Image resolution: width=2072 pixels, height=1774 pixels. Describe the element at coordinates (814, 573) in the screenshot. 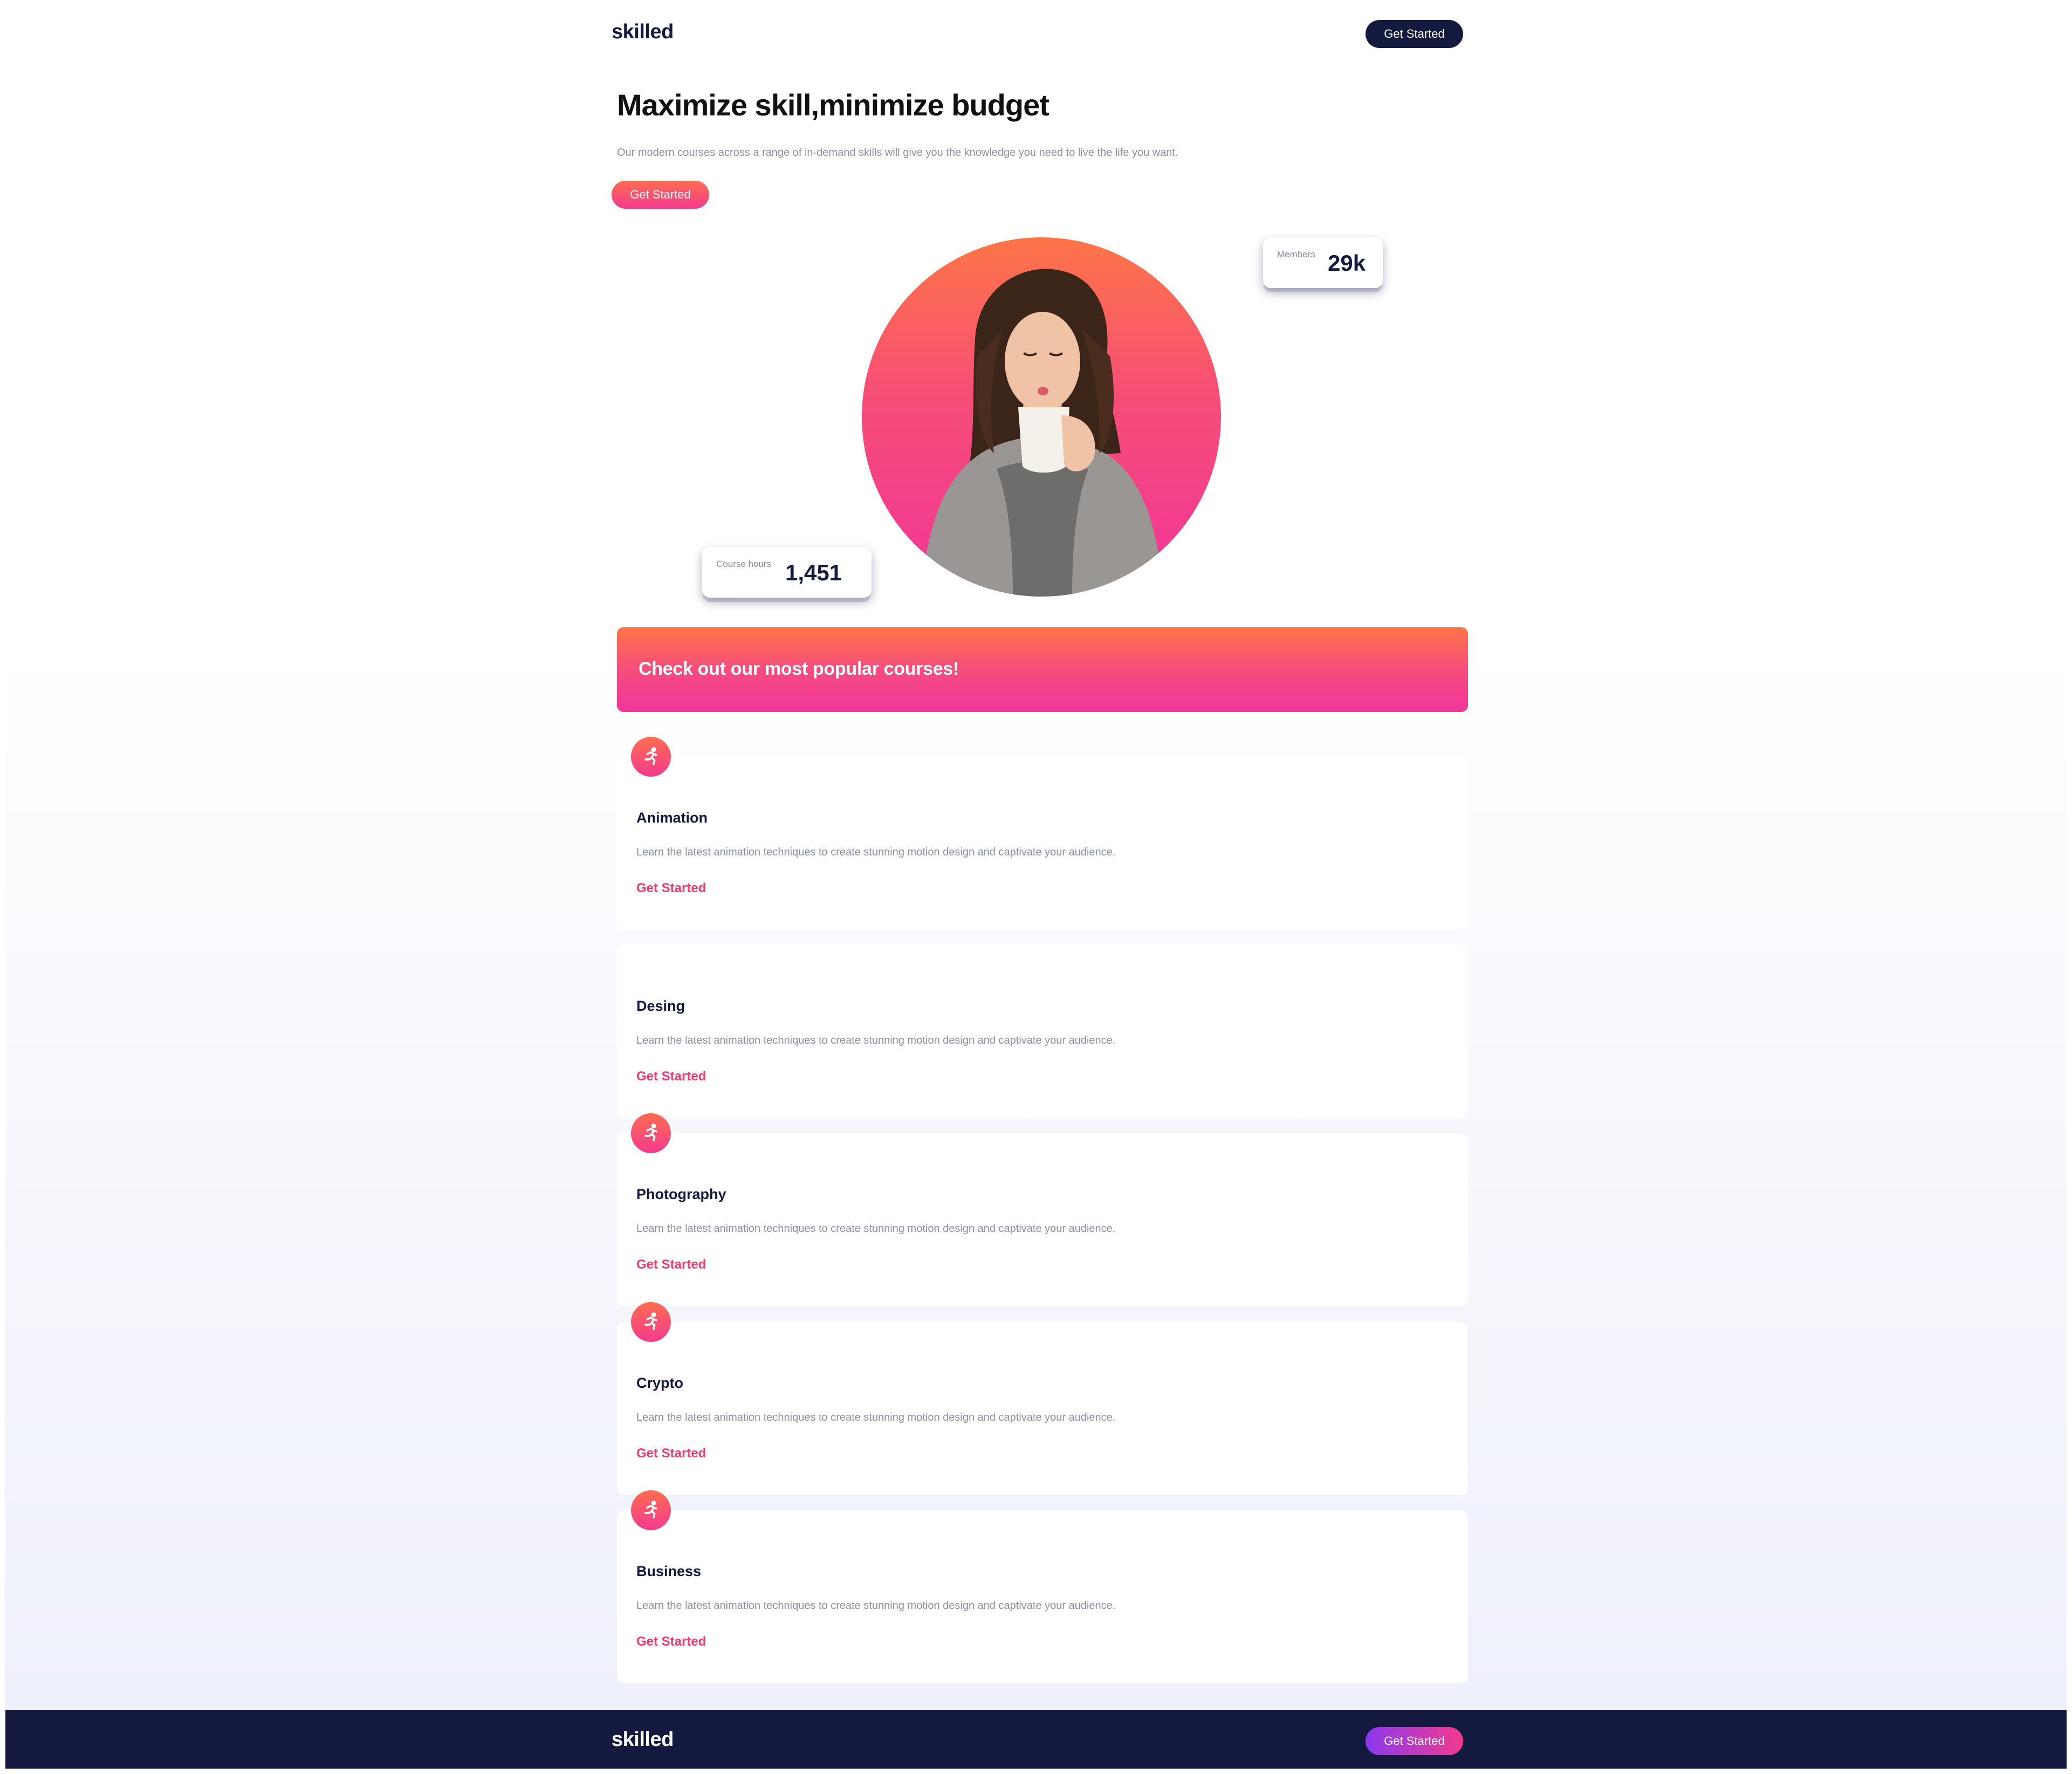

I see `course-hours-stat-value: 1,451` at that location.